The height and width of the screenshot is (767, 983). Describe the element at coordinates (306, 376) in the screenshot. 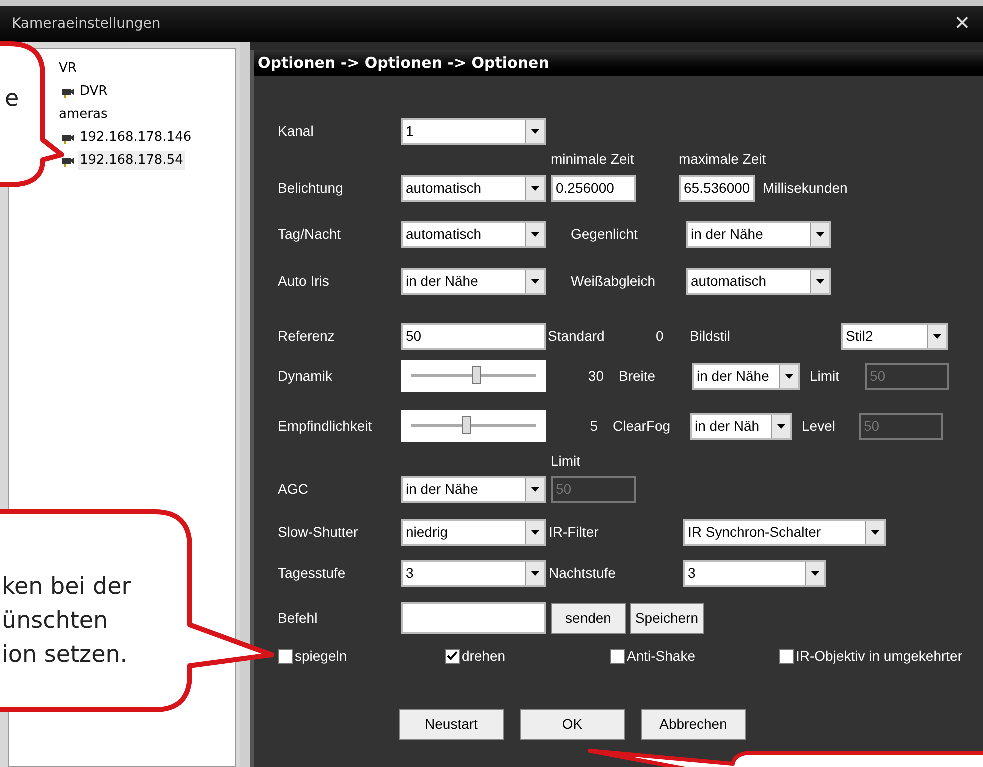

I see `field-label: Dynamik` at that location.